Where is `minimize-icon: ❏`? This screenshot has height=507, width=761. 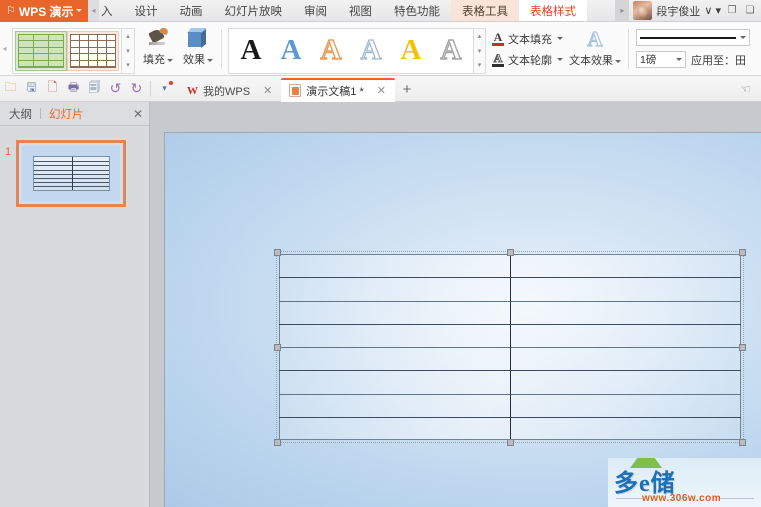
minimize-icon: ❏ is located at coordinates (750, 11).